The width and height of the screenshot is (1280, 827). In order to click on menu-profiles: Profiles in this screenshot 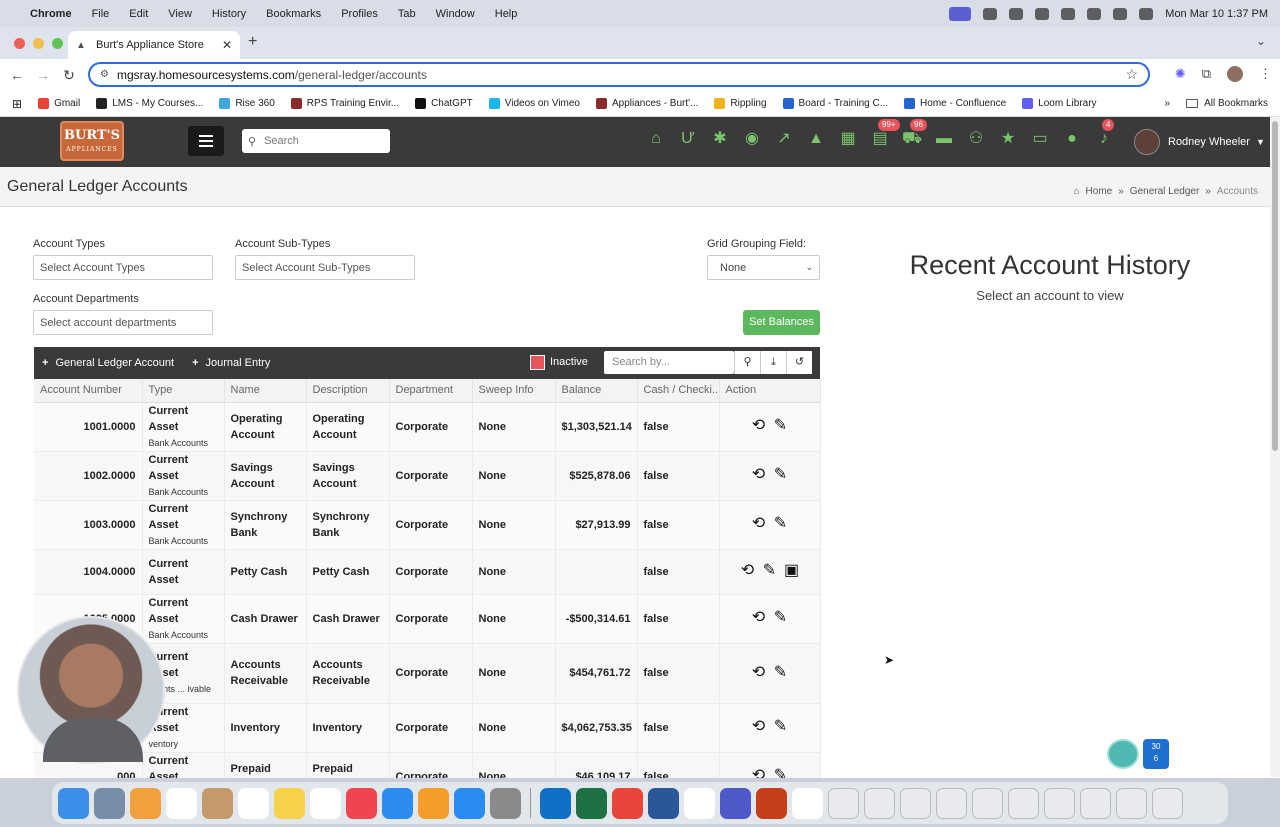, I will do `click(359, 14)`.